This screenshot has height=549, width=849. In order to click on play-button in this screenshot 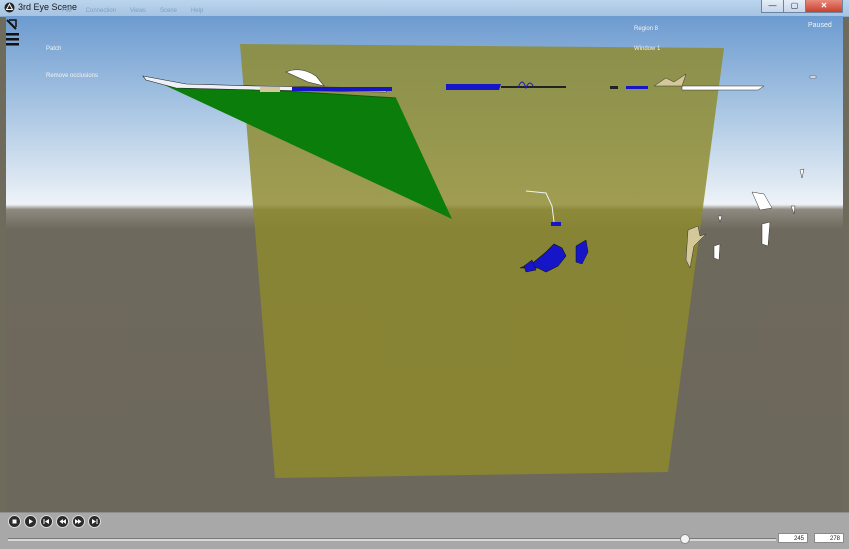, I will do `click(30, 521)`.